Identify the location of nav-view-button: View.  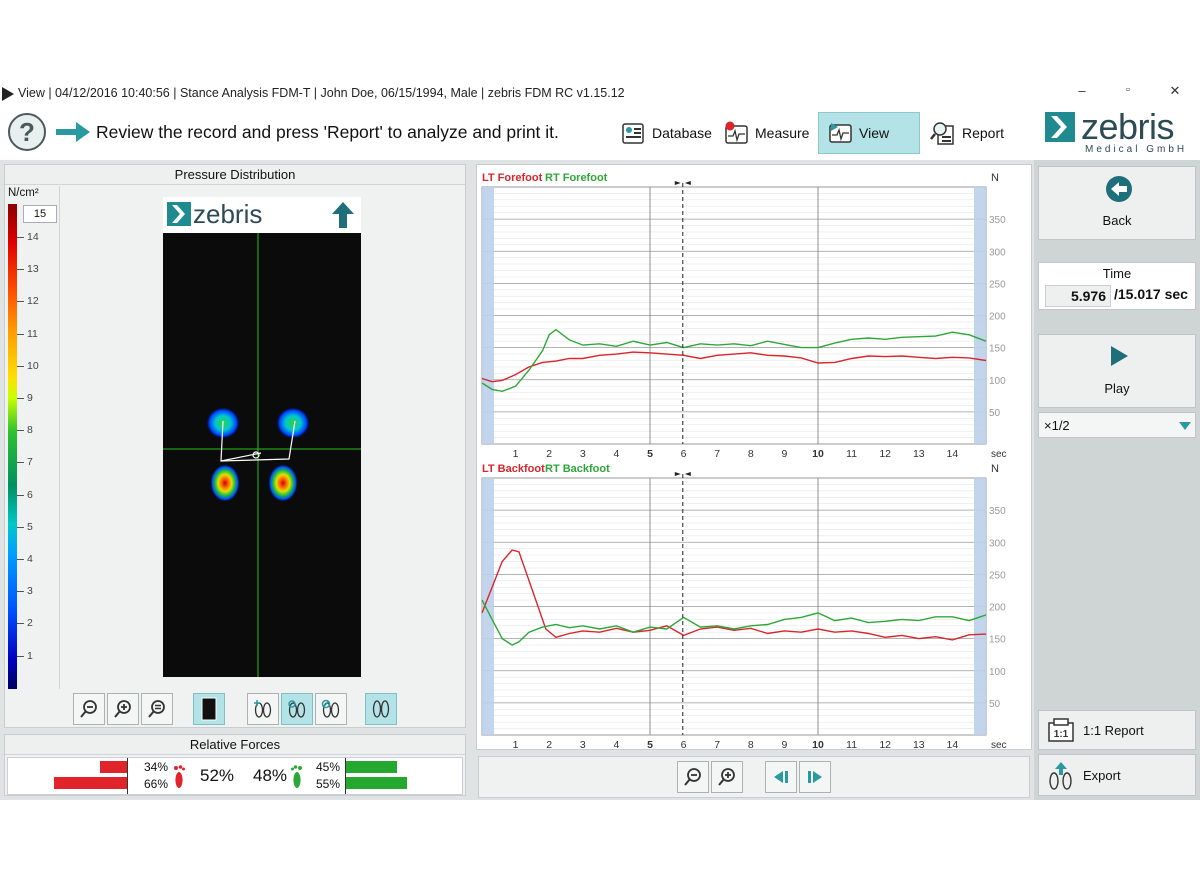
(869, 133).